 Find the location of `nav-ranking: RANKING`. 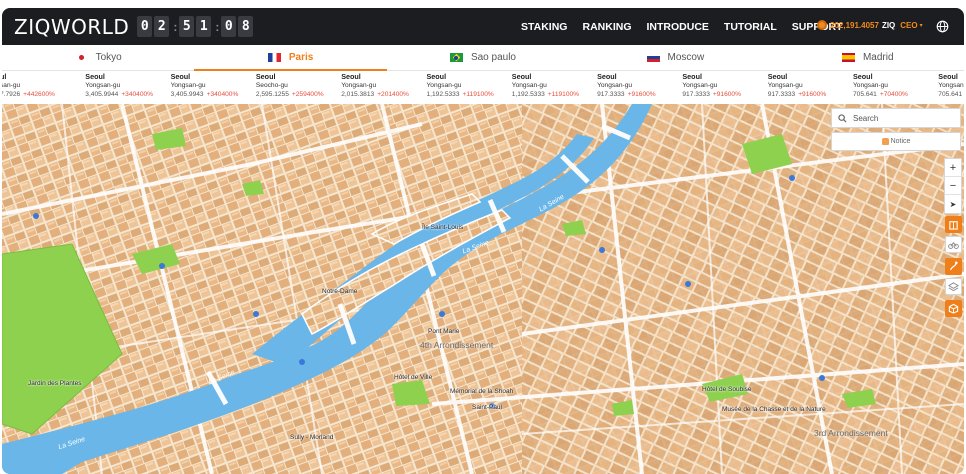

nav-ranking: RANKING is located at coordinates (606, 27).